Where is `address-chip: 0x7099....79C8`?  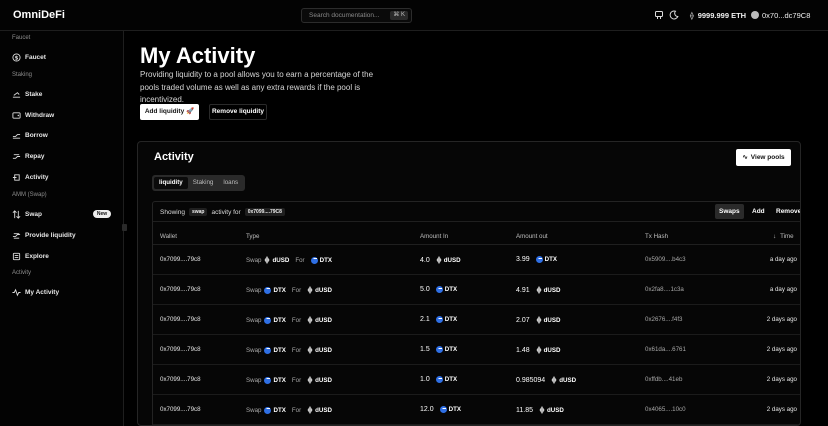
address-chip: 0x7099....79C8 is located at coordinates (264, 212).